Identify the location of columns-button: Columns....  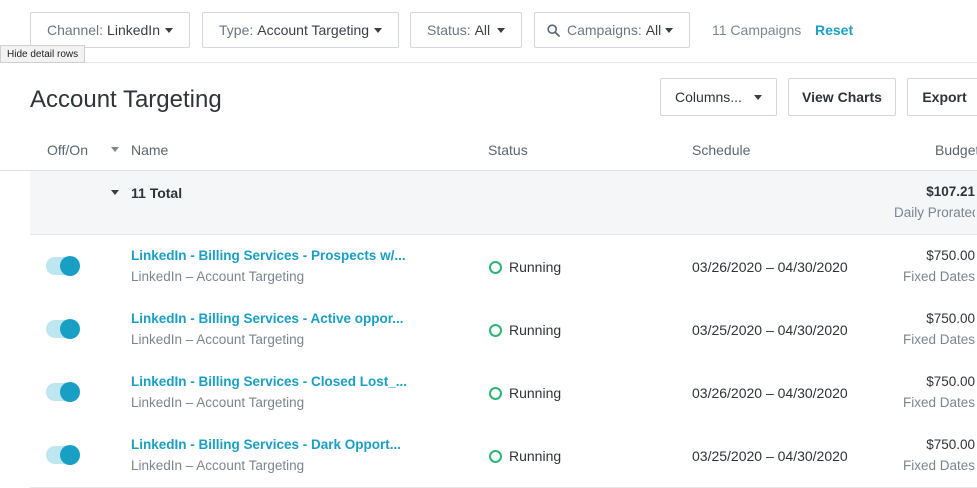
(718, 97).